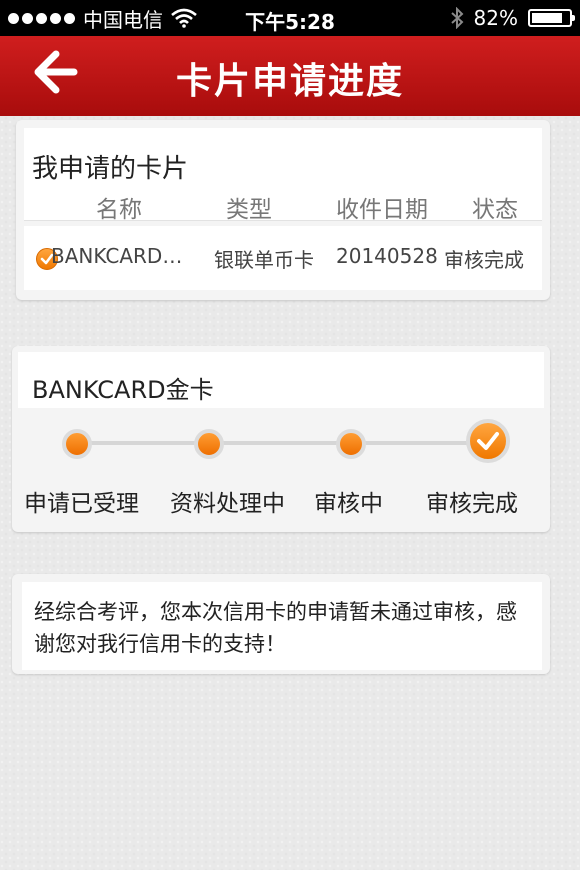 This screenshot has height=870, width=580. What do you see at coordinates (289, 81) in the screenshot?
I see `page-title: 卡片申请进度` at bounding box center [289, 81].